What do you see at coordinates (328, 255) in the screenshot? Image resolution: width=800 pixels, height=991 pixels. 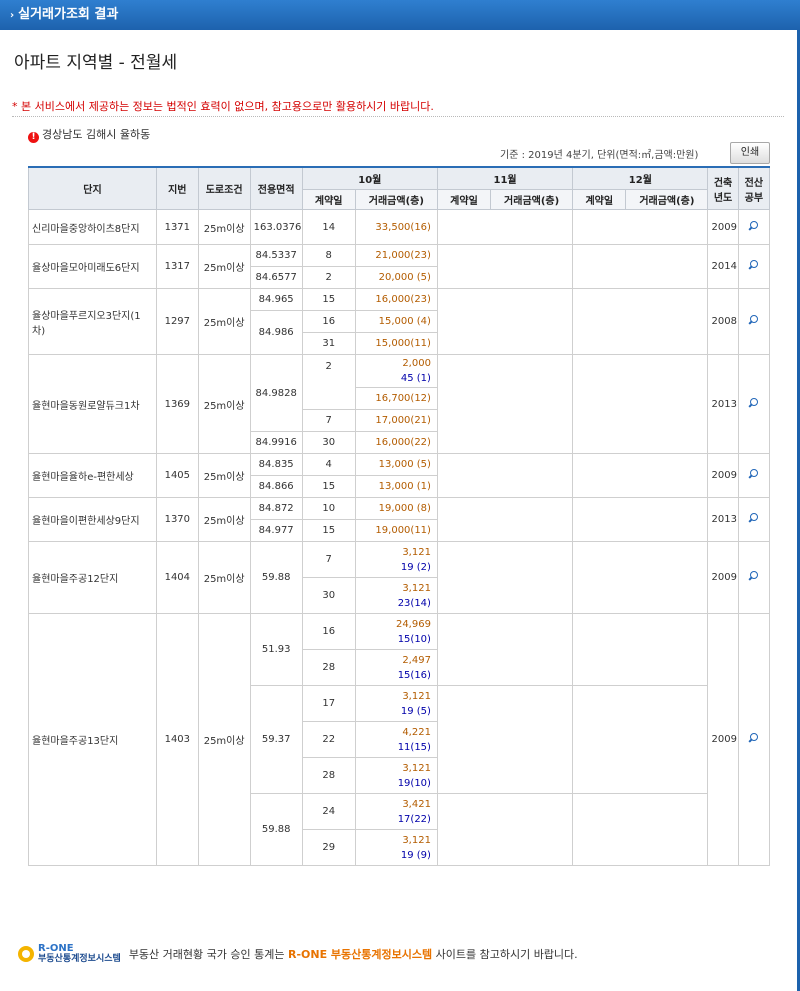 I see `contract-day: 8` at bounding box center [328, 255].